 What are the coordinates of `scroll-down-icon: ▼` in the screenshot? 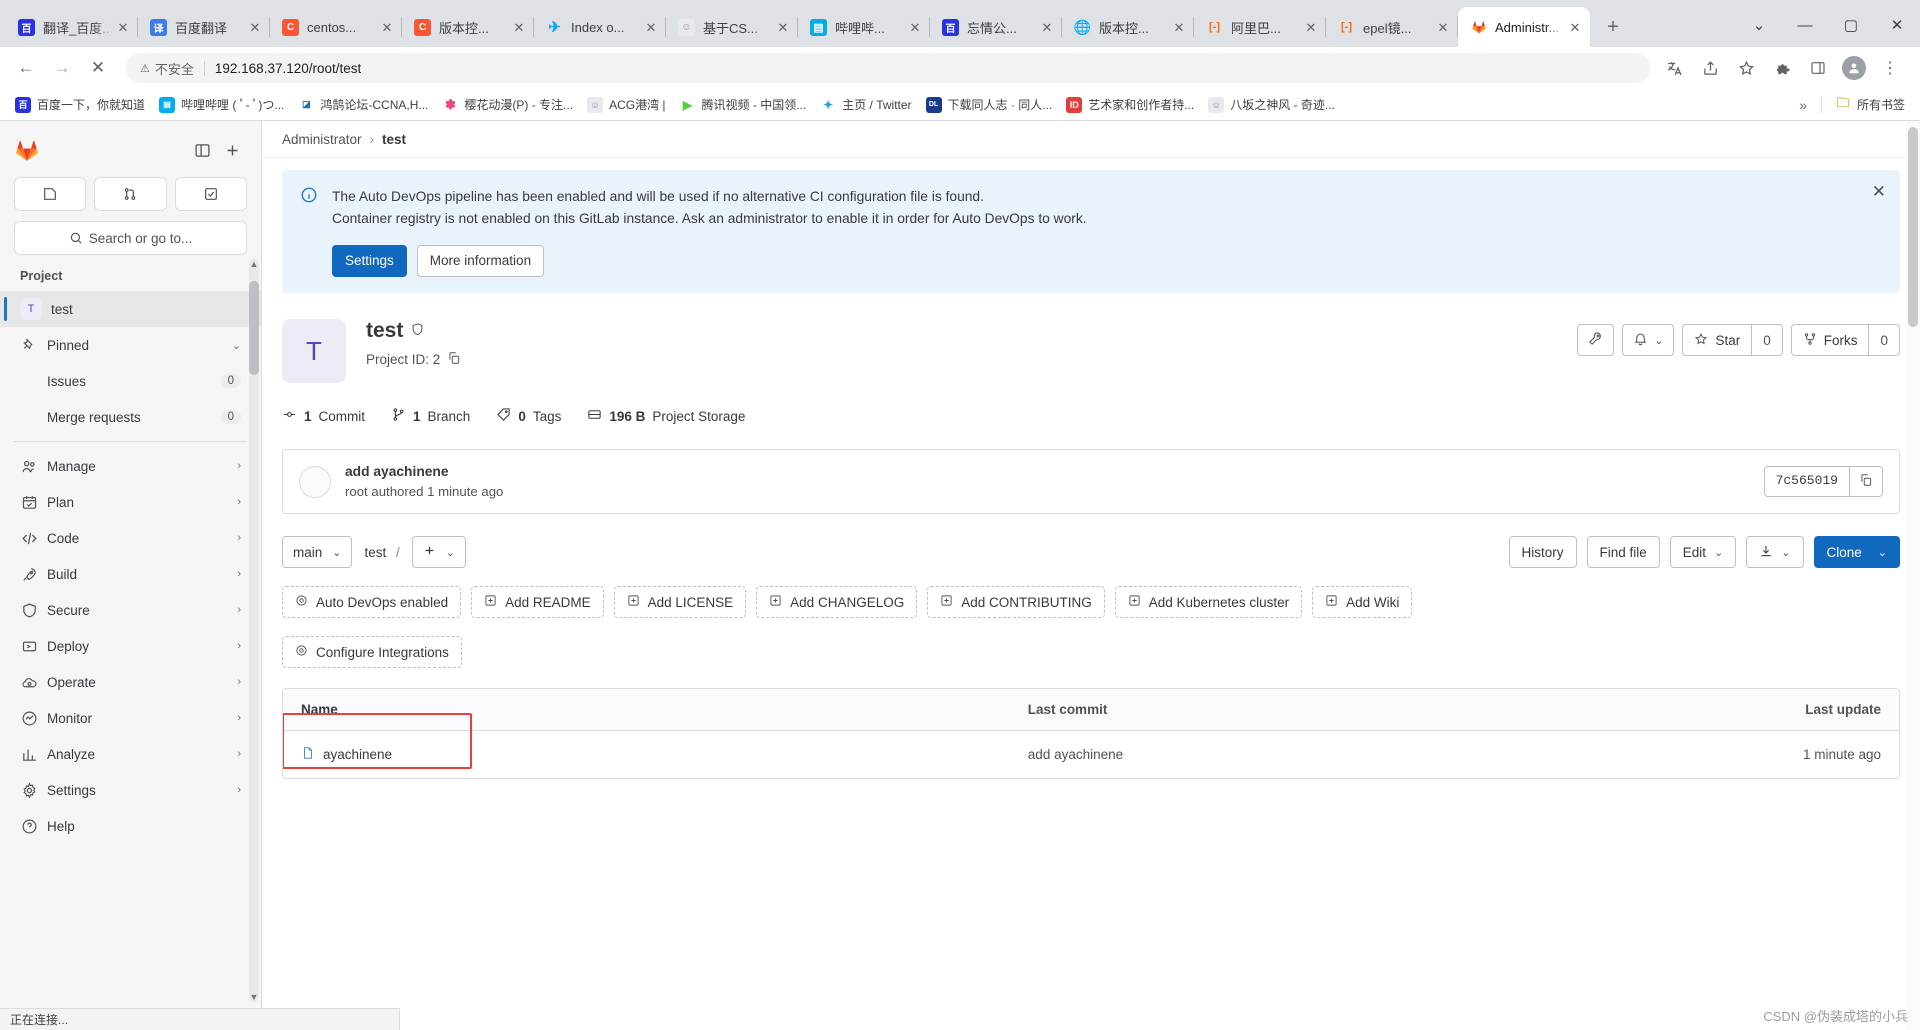 It's located at (254, 997).